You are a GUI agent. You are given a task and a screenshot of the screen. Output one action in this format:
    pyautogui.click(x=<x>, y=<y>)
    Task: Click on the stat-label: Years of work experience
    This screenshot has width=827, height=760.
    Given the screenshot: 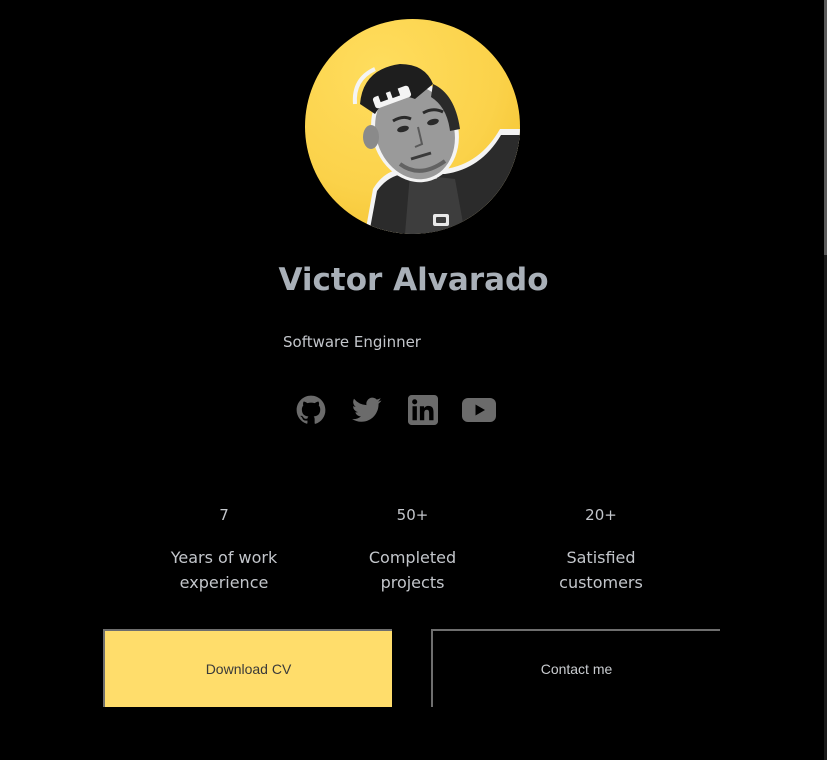 What is the action you would take?
    pyautogui.click(x=224, y=570)
    